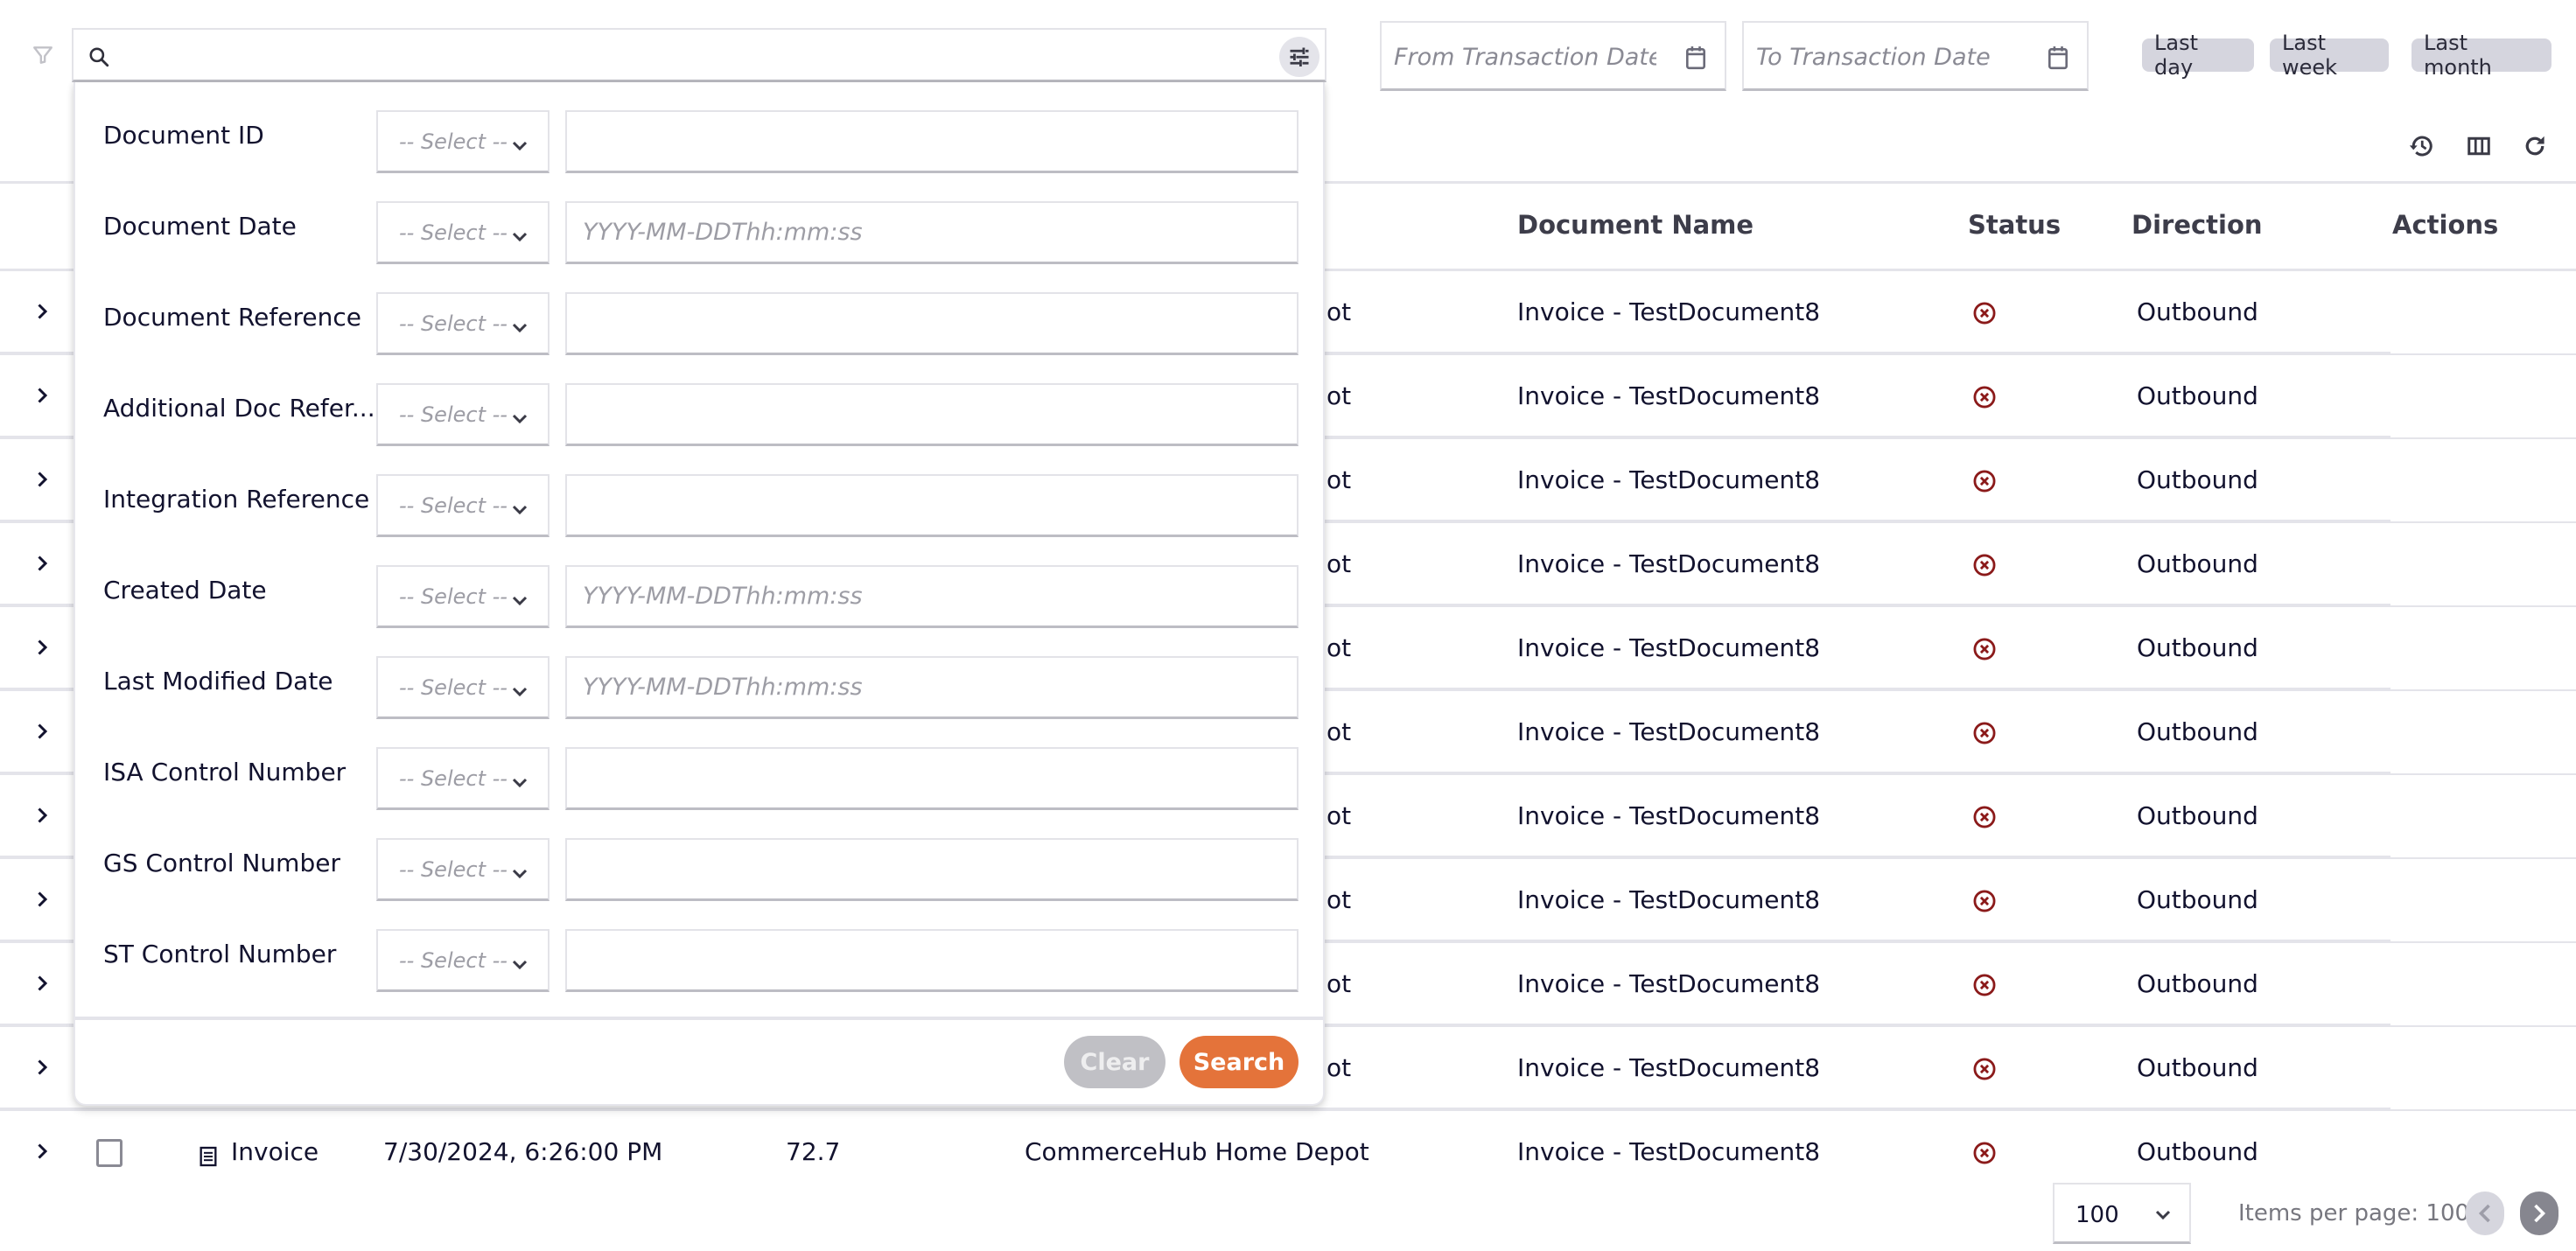 Image resolution: width=2576 pixels, height=1251 pixels. I want to click on search-field-row-last-modified-date: Last Modified Date -- Select --, so click(699, 687).